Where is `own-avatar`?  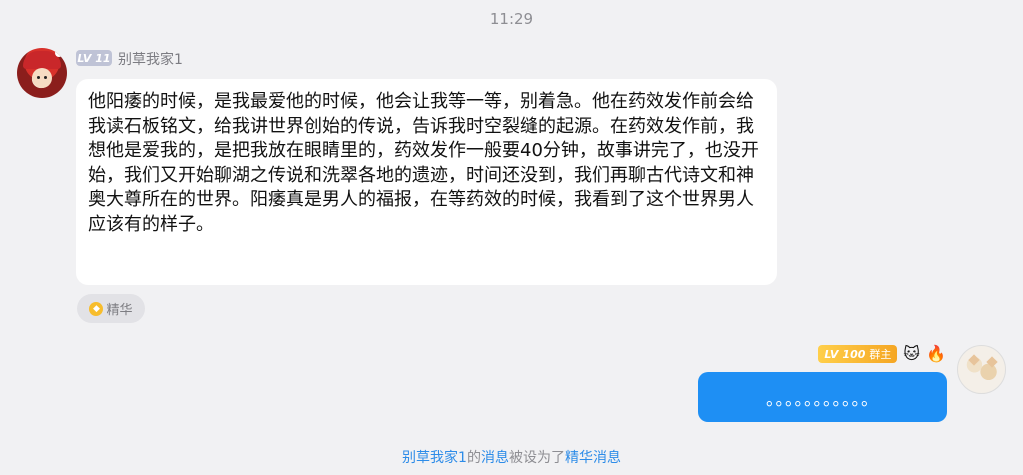 own-avatar is located at coordinates (981, 369).